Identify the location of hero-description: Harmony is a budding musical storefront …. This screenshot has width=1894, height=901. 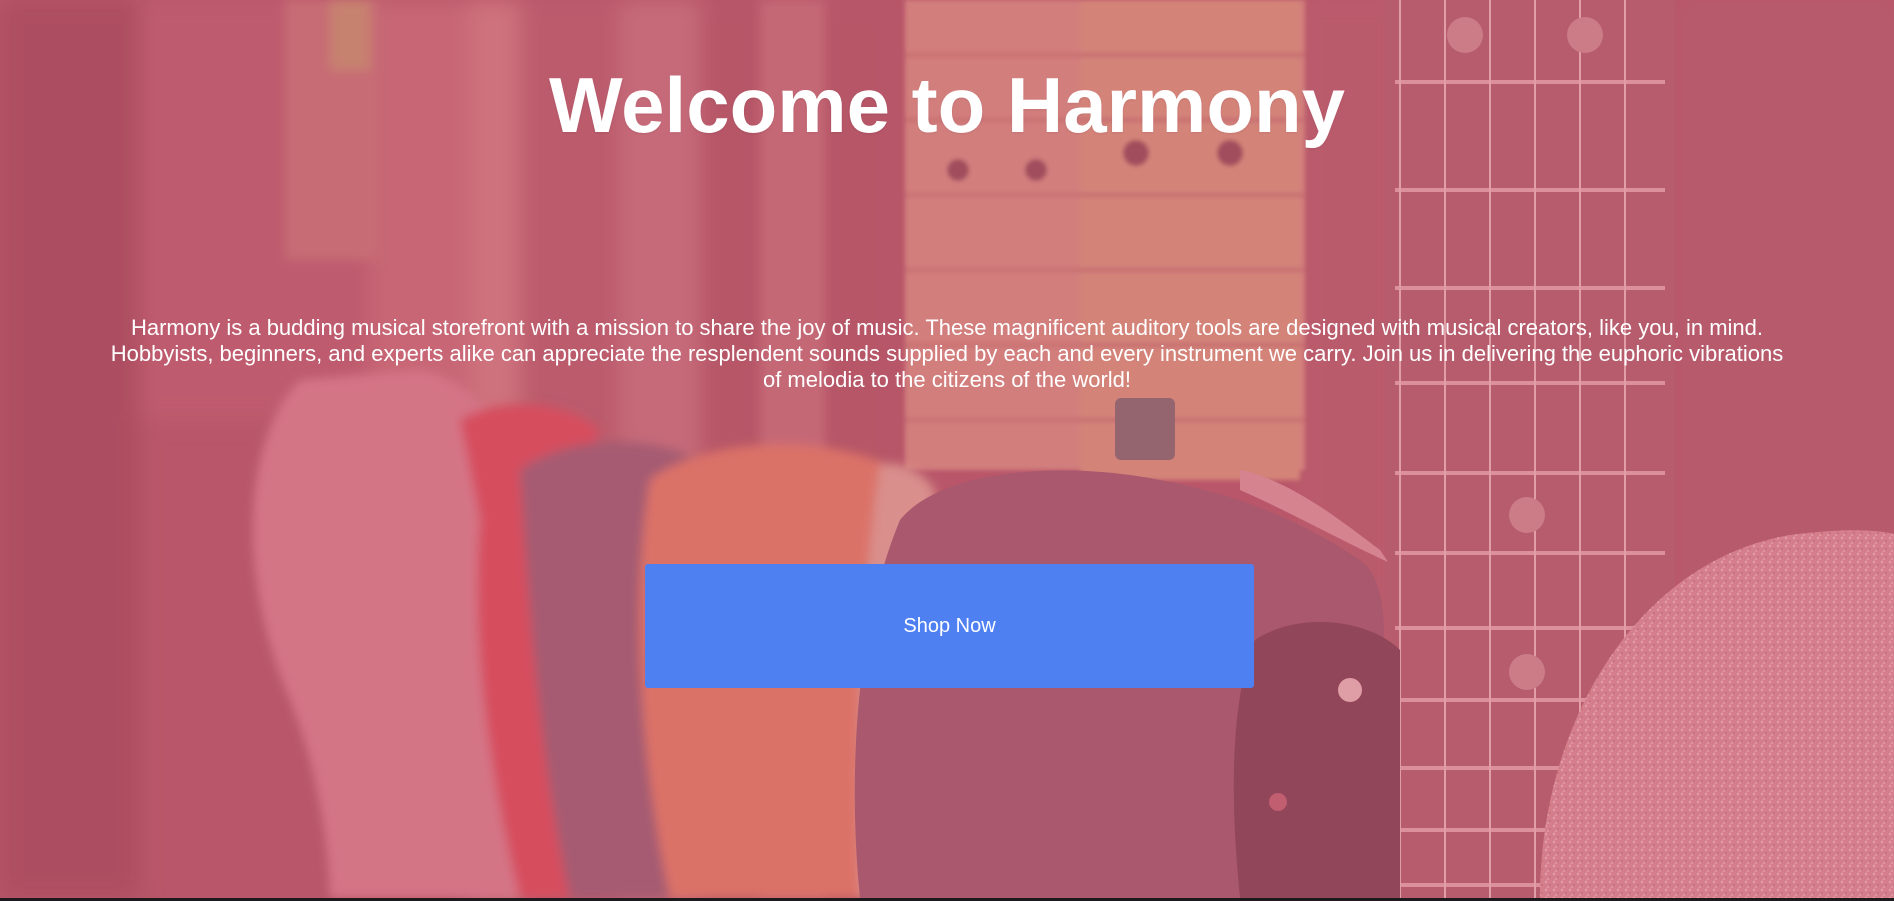
(947, 353).